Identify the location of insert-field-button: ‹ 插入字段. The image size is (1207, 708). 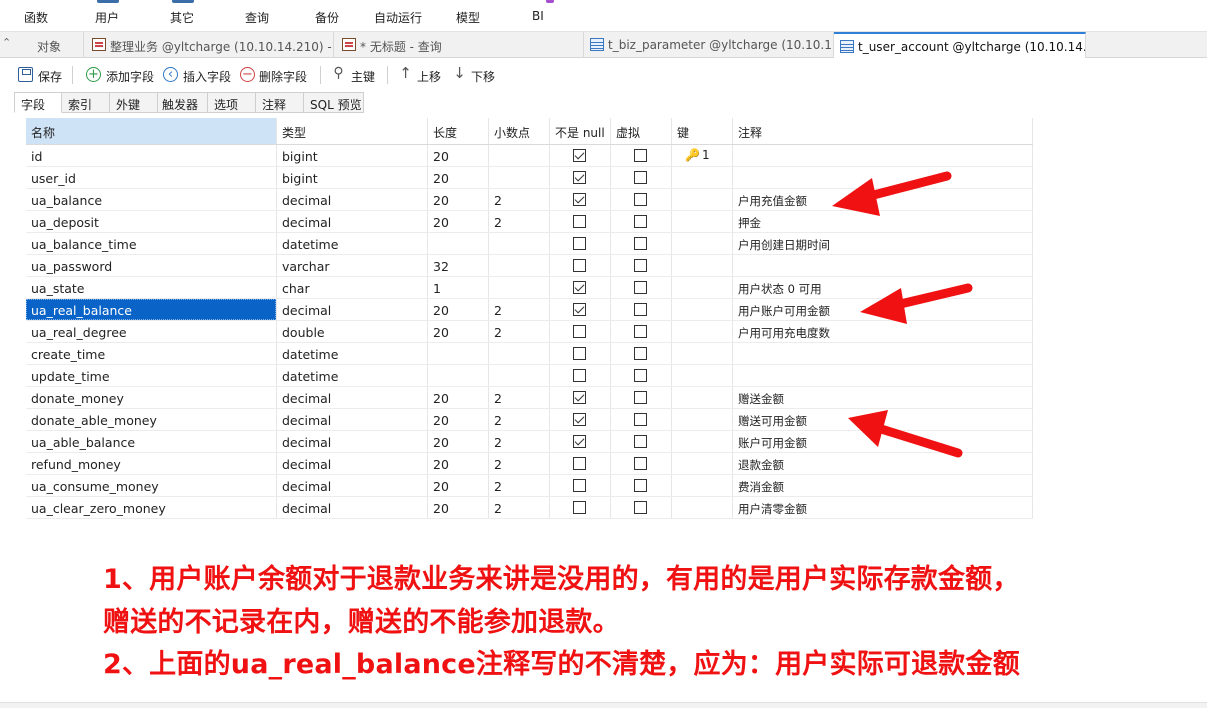
(199, 75).